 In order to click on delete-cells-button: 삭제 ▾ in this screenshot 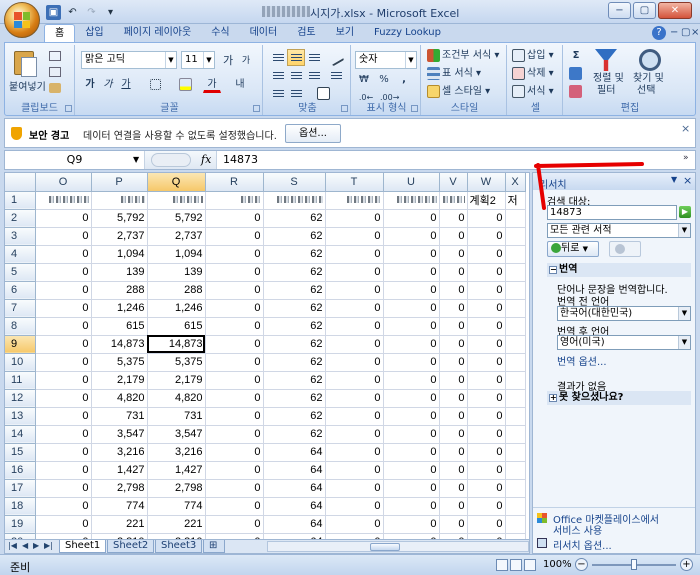, I will do `click(533, 74)`.